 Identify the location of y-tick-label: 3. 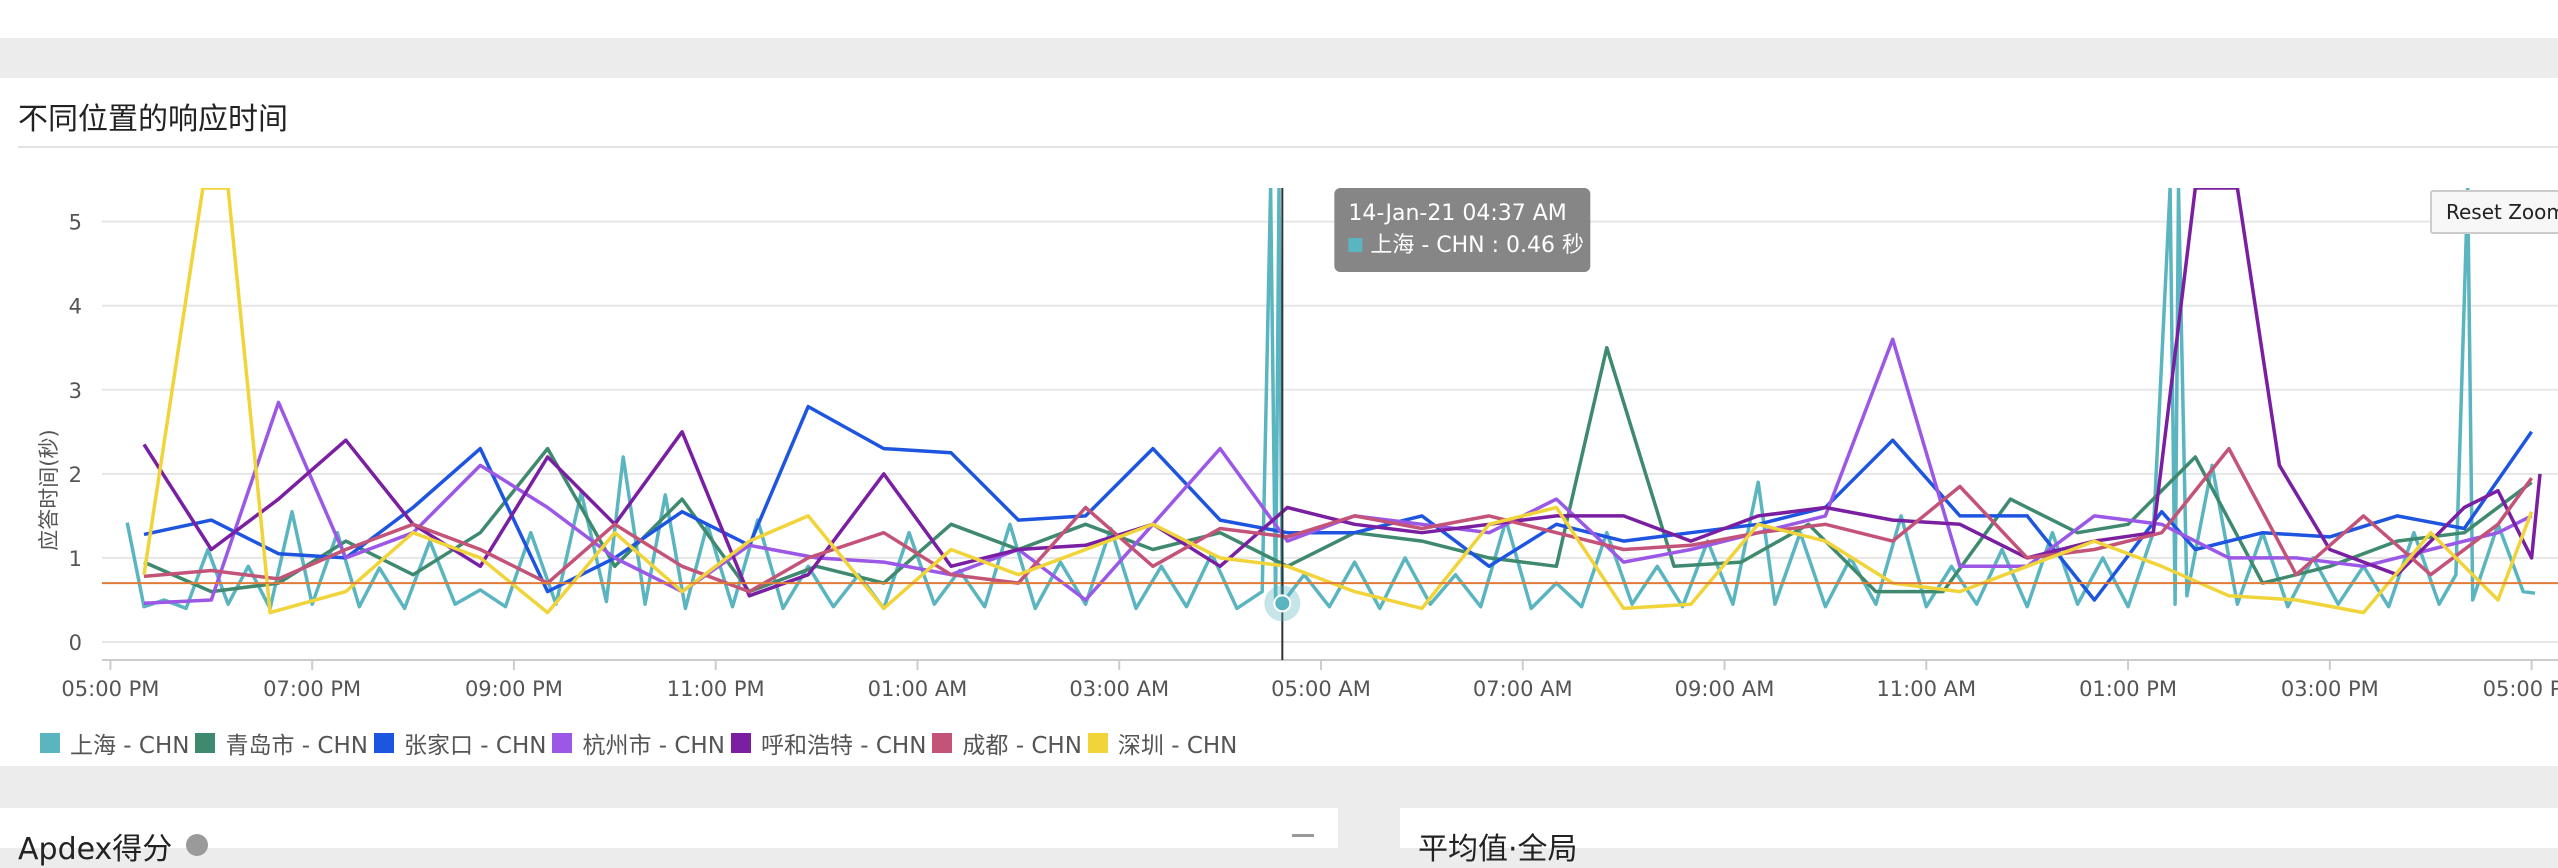
(75, 391).